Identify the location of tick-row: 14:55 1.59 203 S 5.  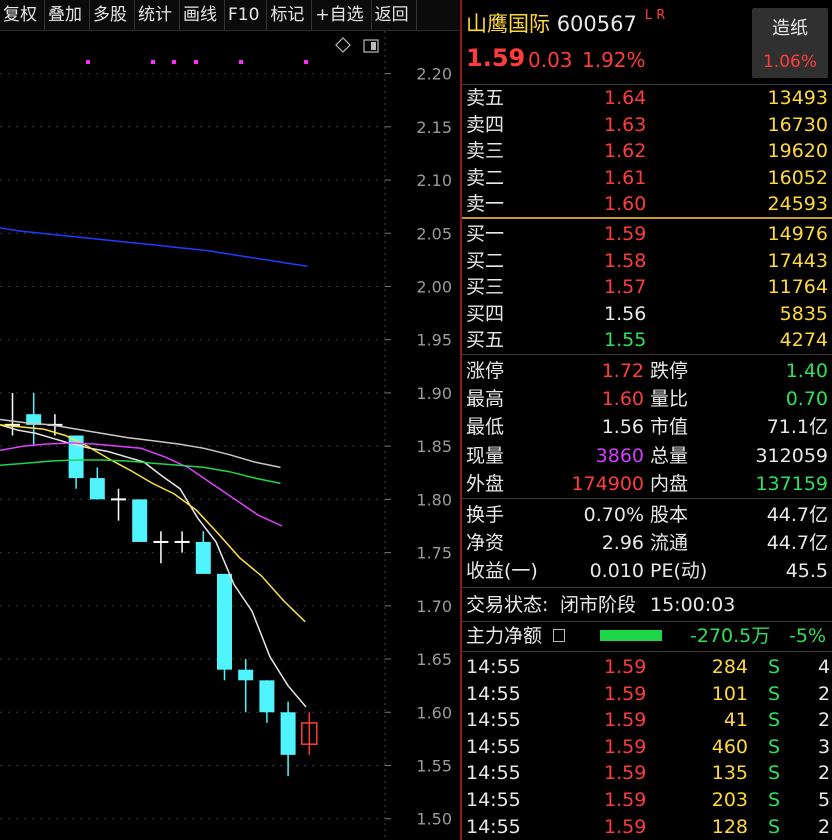
(647, 800).